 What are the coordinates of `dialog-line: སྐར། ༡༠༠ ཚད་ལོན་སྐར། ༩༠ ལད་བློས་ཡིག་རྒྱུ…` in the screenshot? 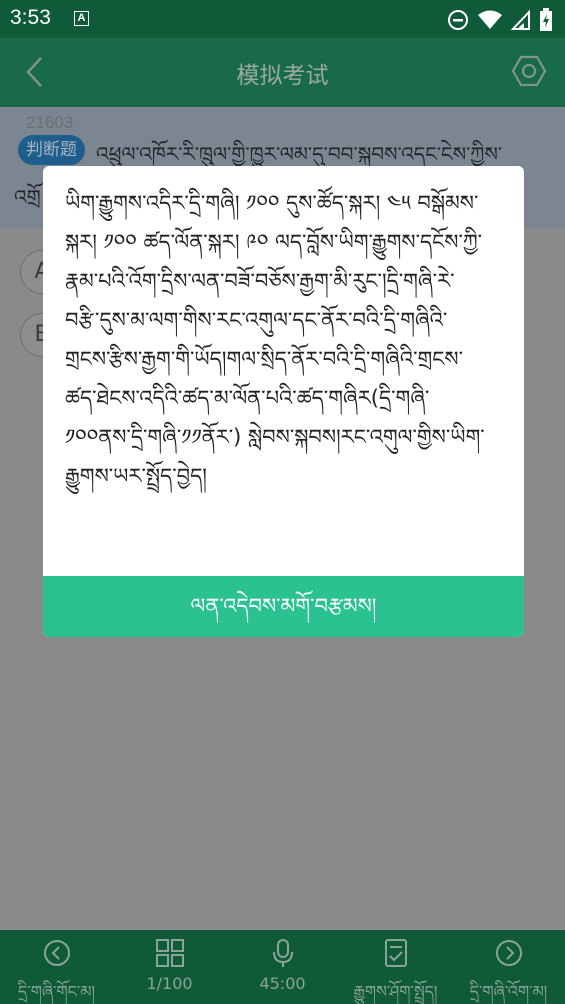 It's located at (274, 242).